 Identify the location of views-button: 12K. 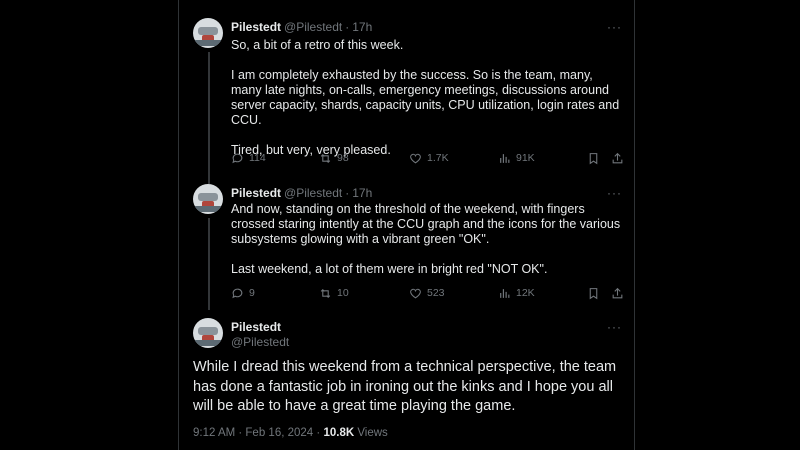
(516, 293).